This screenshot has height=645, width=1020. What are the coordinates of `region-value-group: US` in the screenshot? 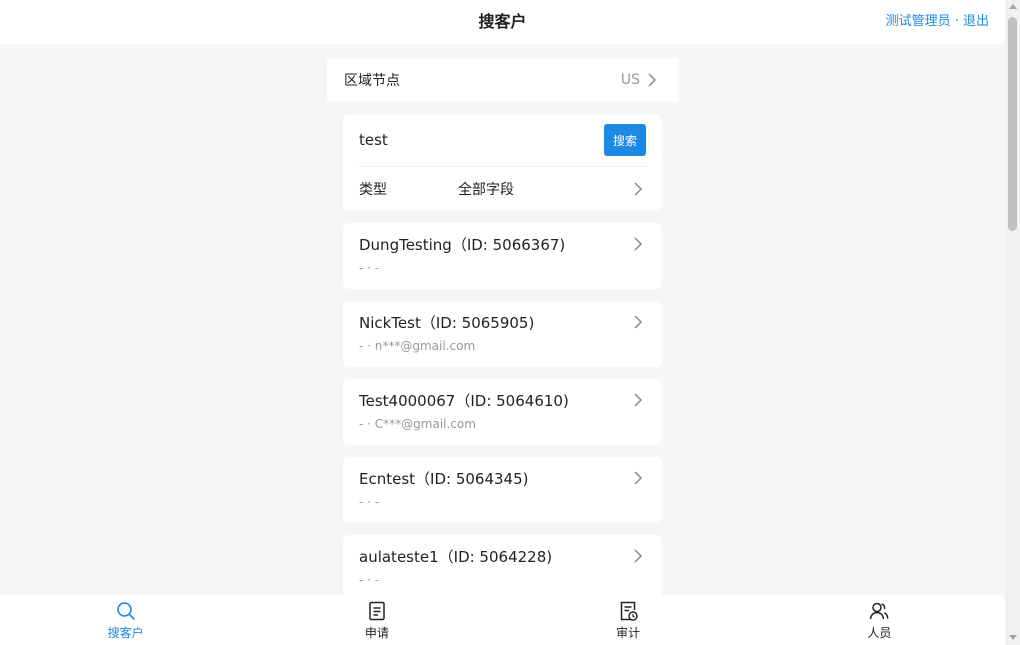 It's located at (640, 80).